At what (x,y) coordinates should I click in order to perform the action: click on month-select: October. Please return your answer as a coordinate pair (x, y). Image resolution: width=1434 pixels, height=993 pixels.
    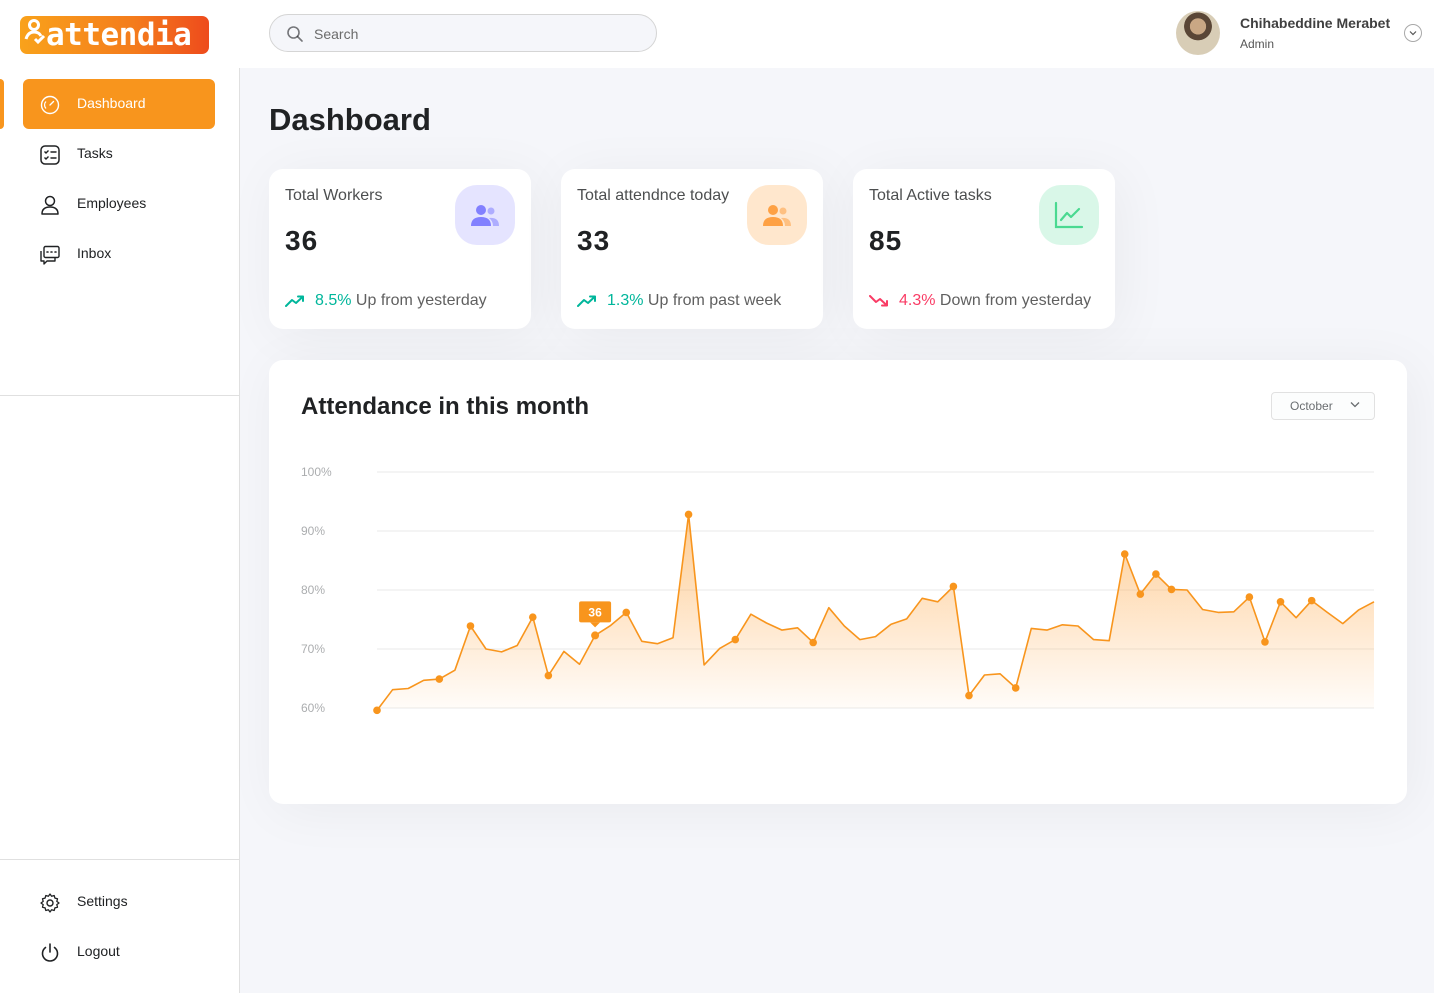
    Looking at the image, I should click on (1323, 406).